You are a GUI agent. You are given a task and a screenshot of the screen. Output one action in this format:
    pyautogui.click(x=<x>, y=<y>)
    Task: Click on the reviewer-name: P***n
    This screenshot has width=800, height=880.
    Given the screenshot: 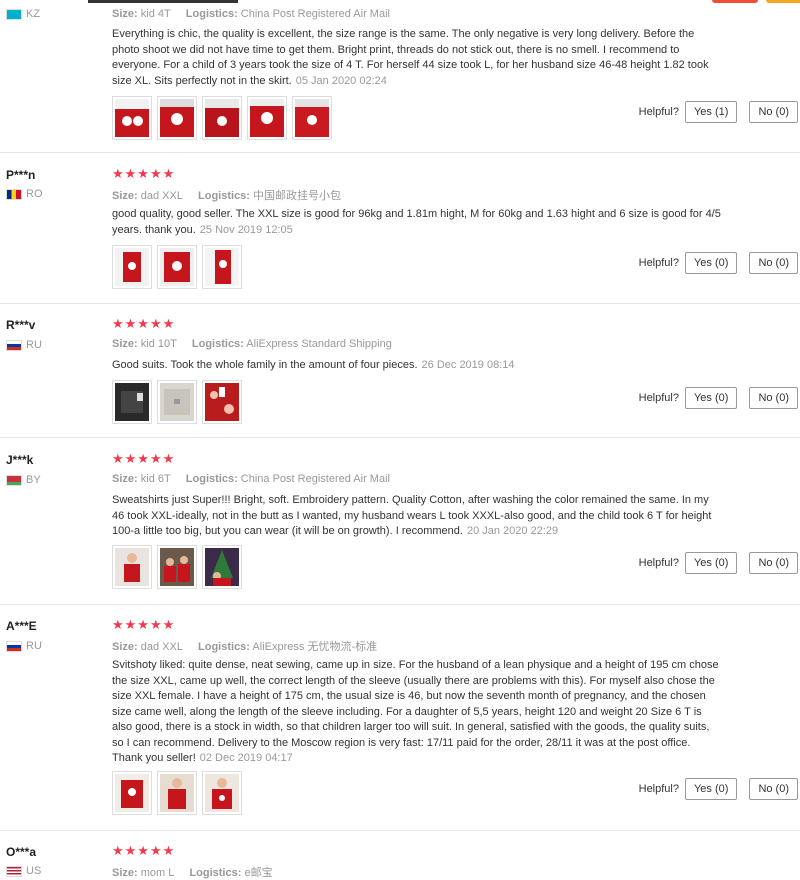 What is the action you would take?
    pyautogui.click(x=21, y=175)
    